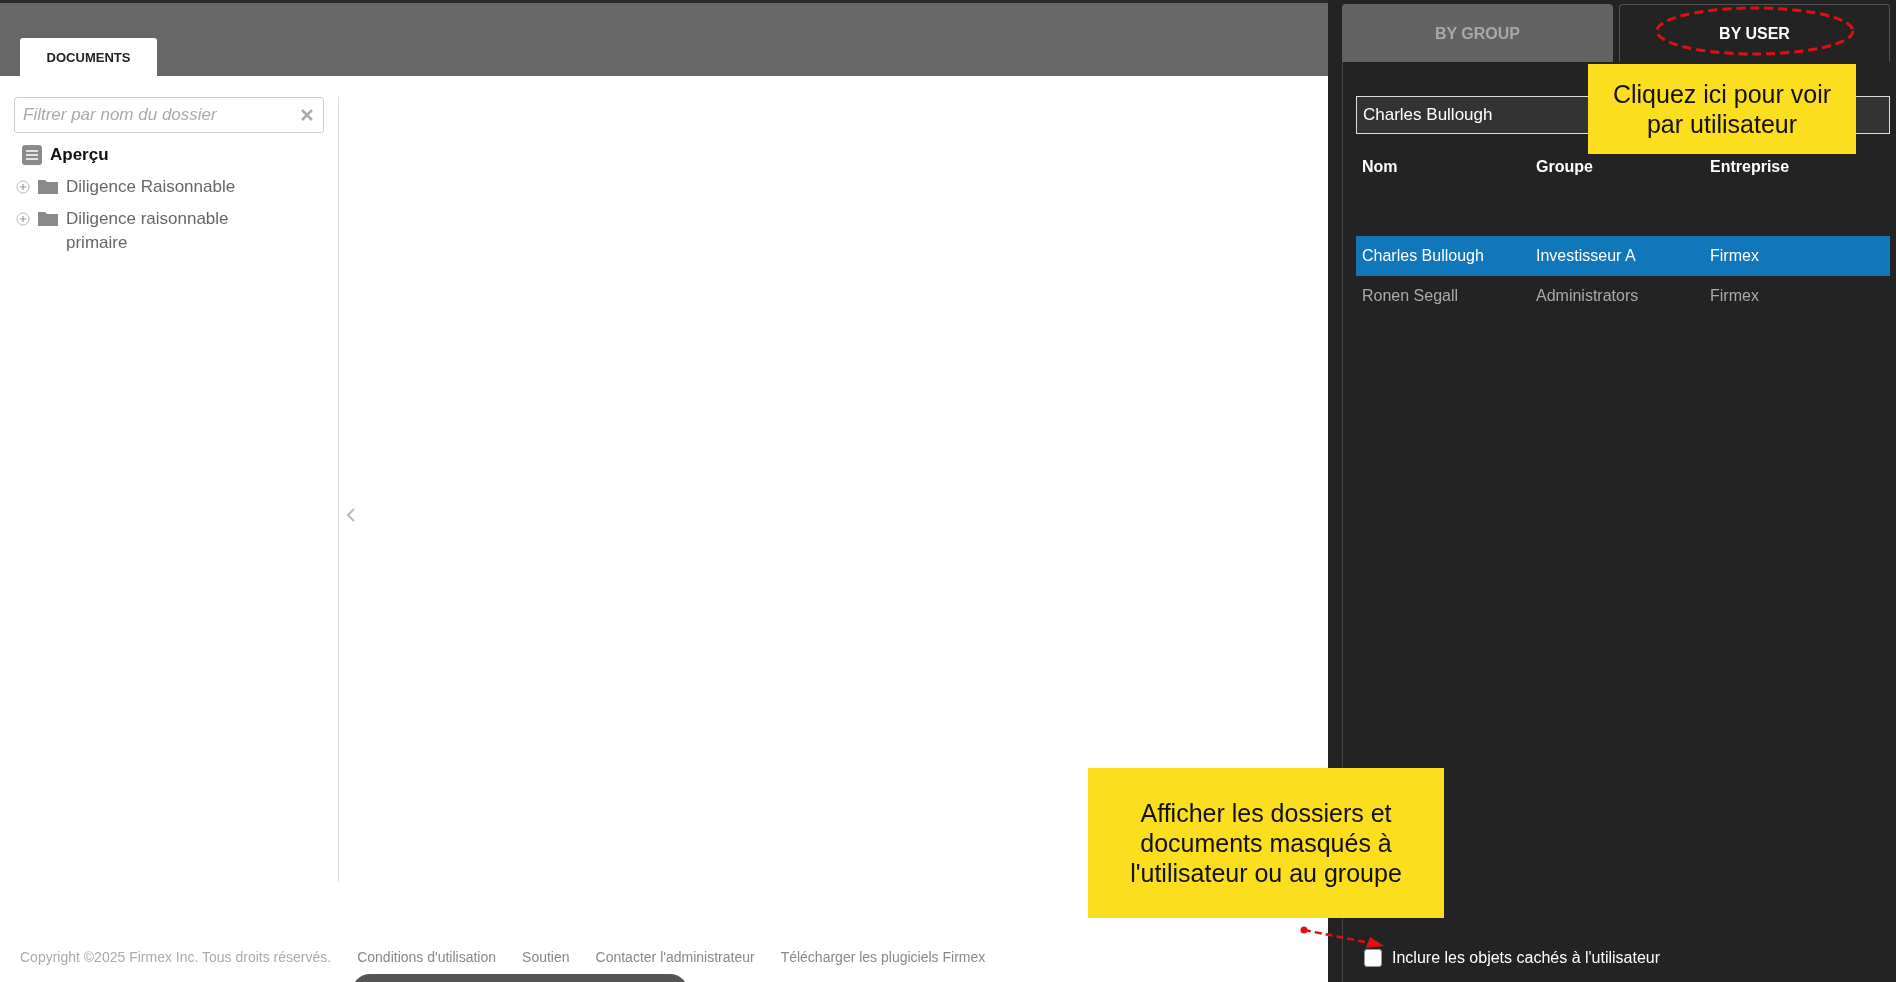 The height and width of the screenshot is (982, 1896). I want to click on table-cell-text: Administrators, so click(1588, 296).